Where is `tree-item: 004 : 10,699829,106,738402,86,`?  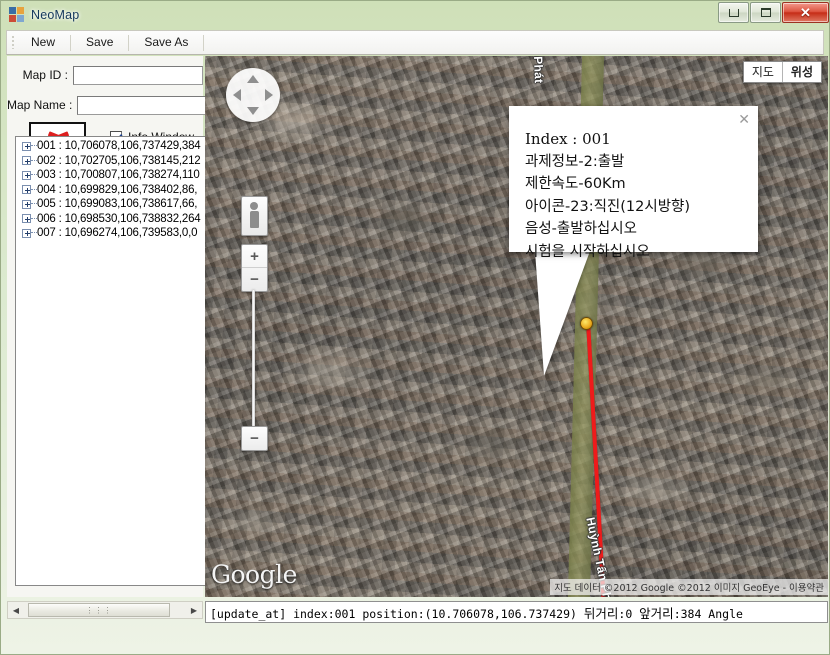
tree-item: 004 : 10,699829,106,738402,86, is located at coordinates (112, 190).